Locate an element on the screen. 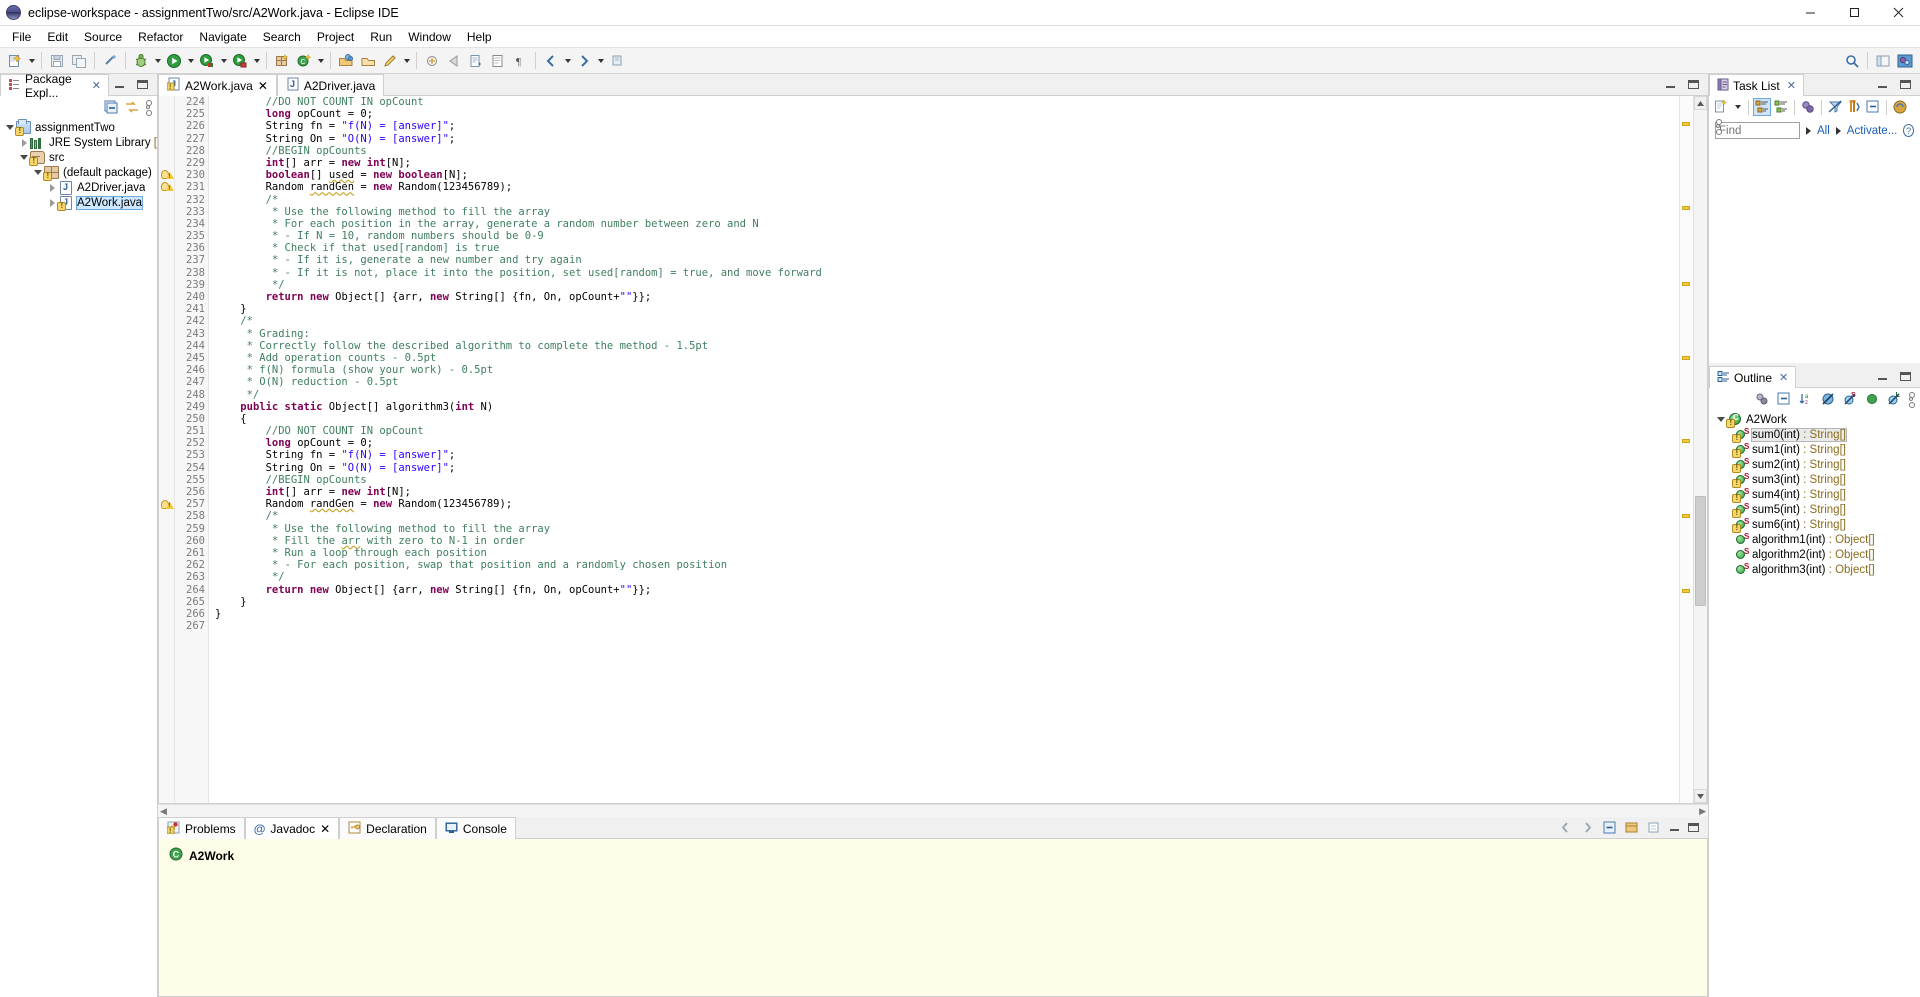 This screenshot has height=997, width=1920. tab-console: Console is located at coordinates (475, 828).